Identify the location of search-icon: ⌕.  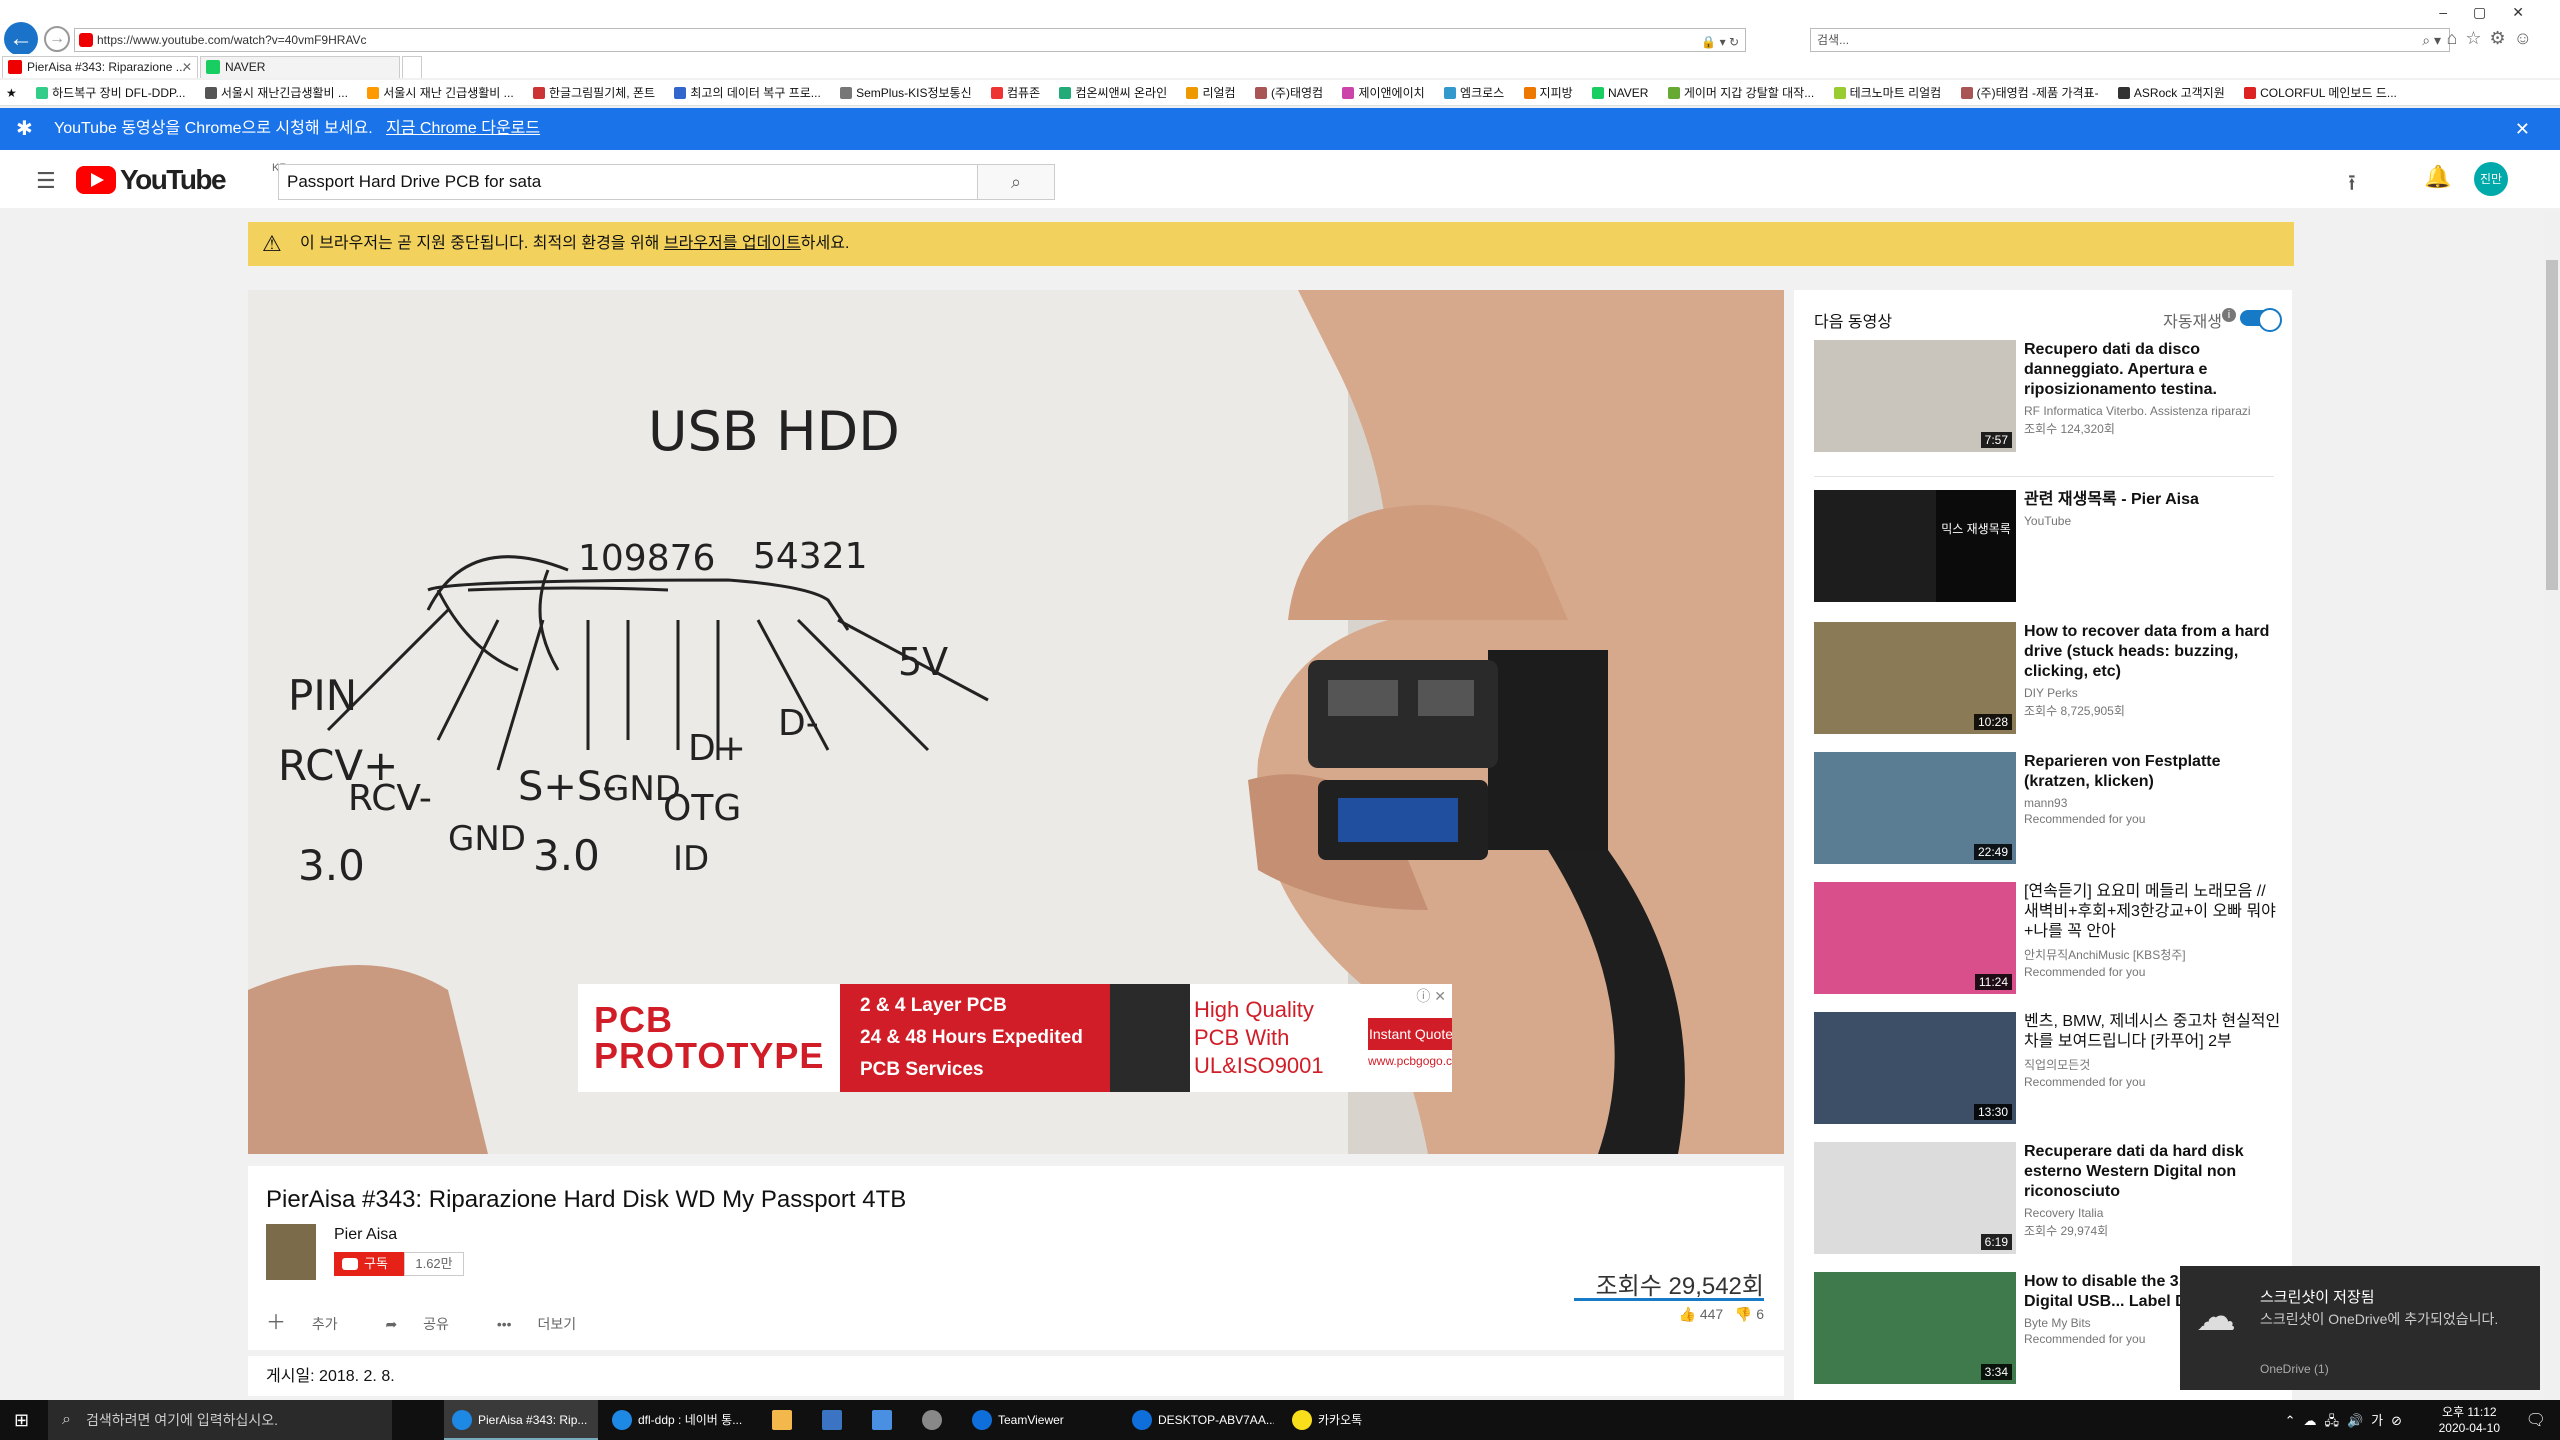
(1016, 182).